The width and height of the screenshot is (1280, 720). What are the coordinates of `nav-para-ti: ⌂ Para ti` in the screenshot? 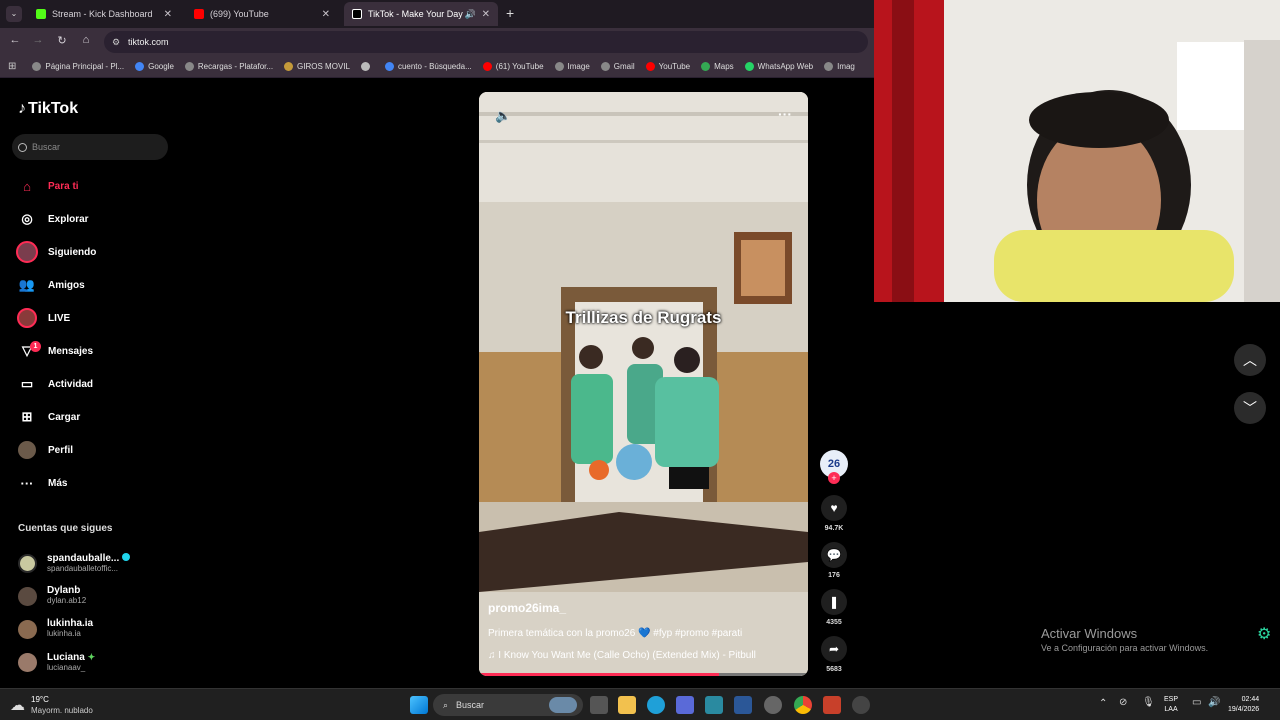 It's located at (96, 186).